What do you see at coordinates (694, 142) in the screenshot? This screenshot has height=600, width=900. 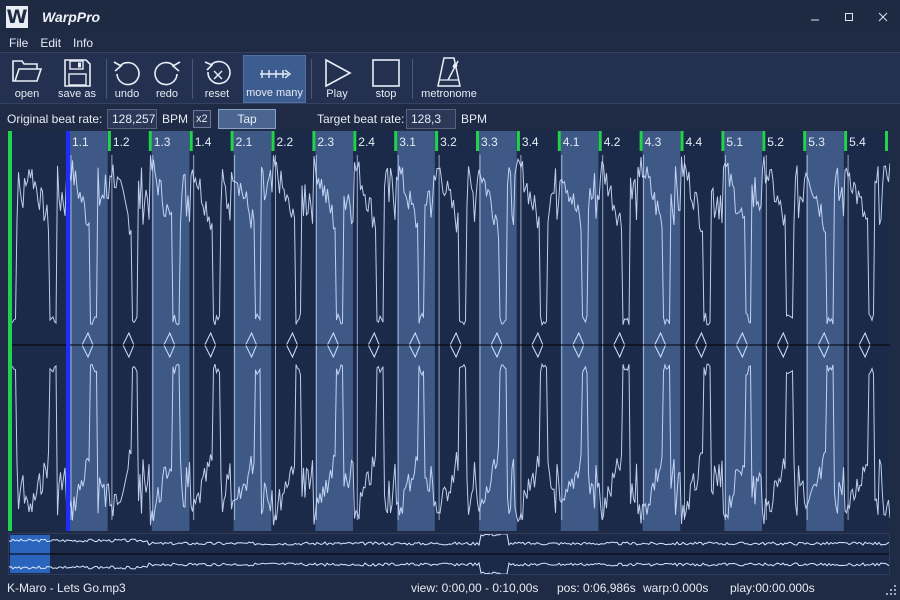 I see `beat-marker-label: 4.4` at bounding box center [694, 142].